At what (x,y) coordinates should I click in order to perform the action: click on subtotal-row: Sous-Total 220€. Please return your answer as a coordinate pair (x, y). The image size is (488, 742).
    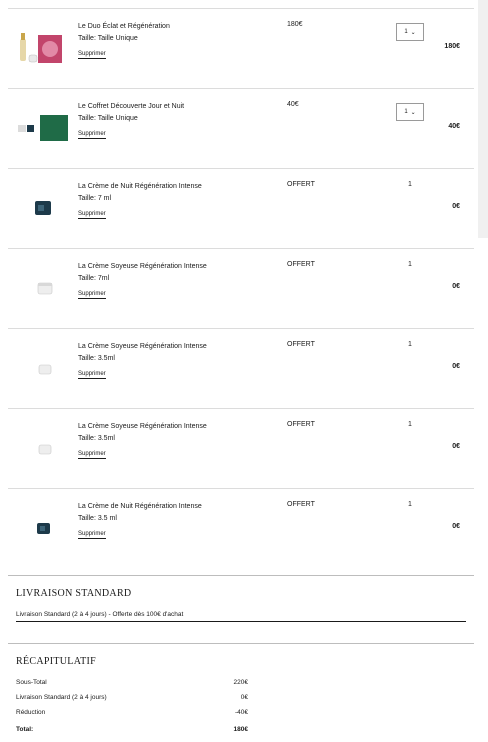
    Looking at the image, I should click on (132, 686).